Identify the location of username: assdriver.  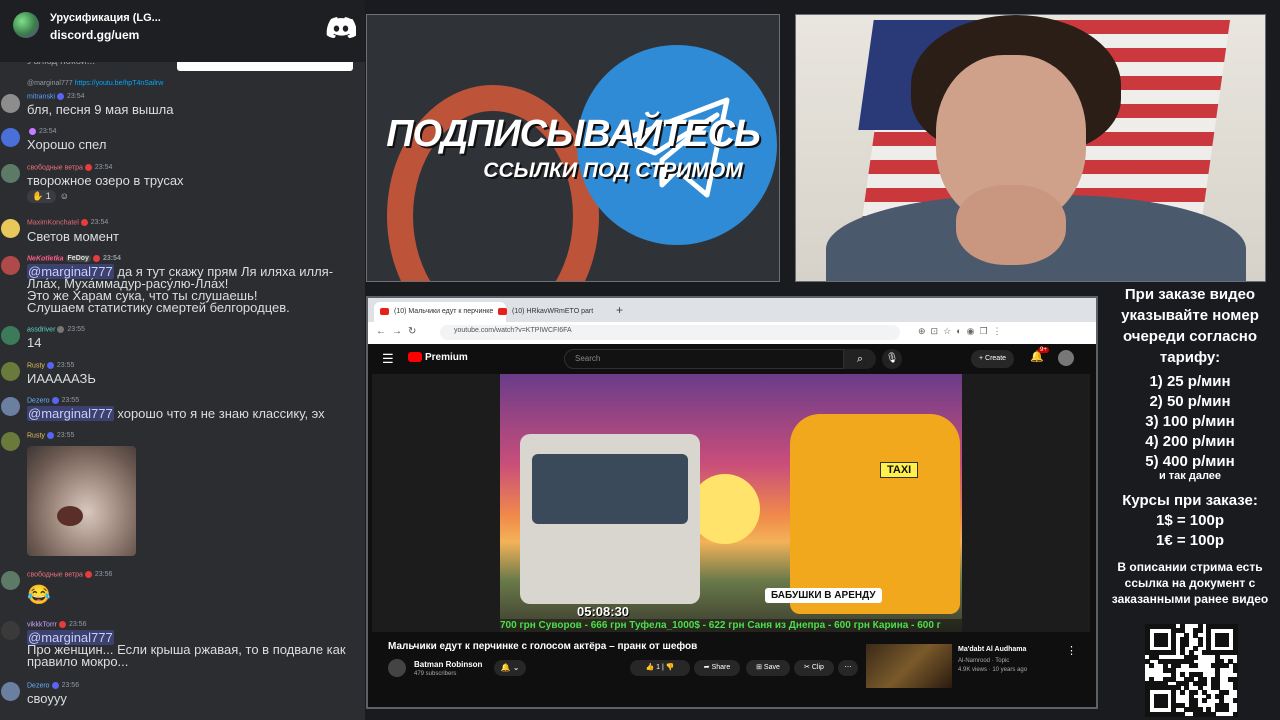
(41, 329).